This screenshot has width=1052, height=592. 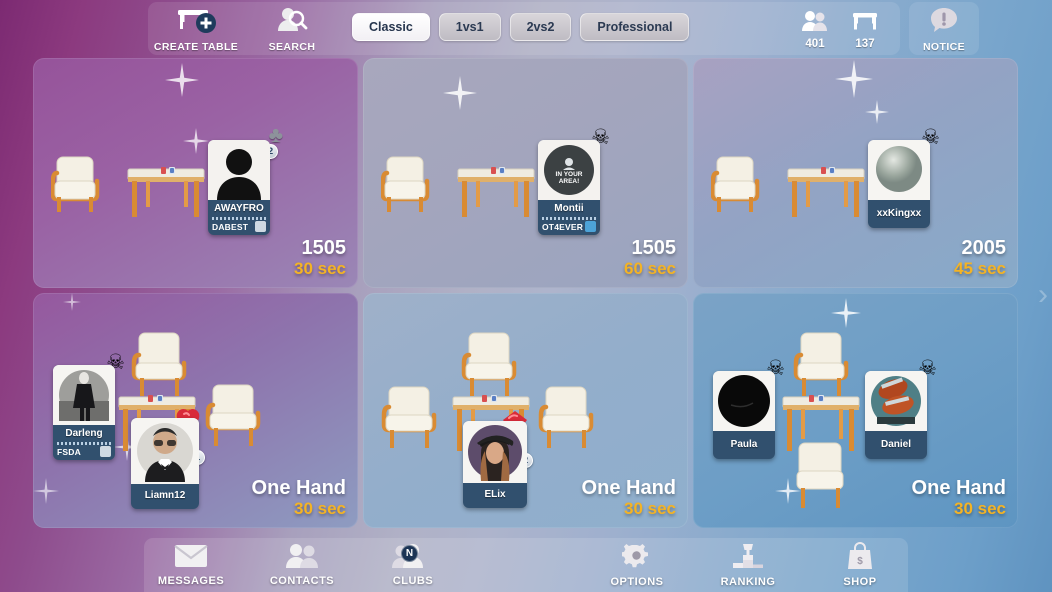 I want to click on nav-ranking: RANKING, so click(x=748, y=565).